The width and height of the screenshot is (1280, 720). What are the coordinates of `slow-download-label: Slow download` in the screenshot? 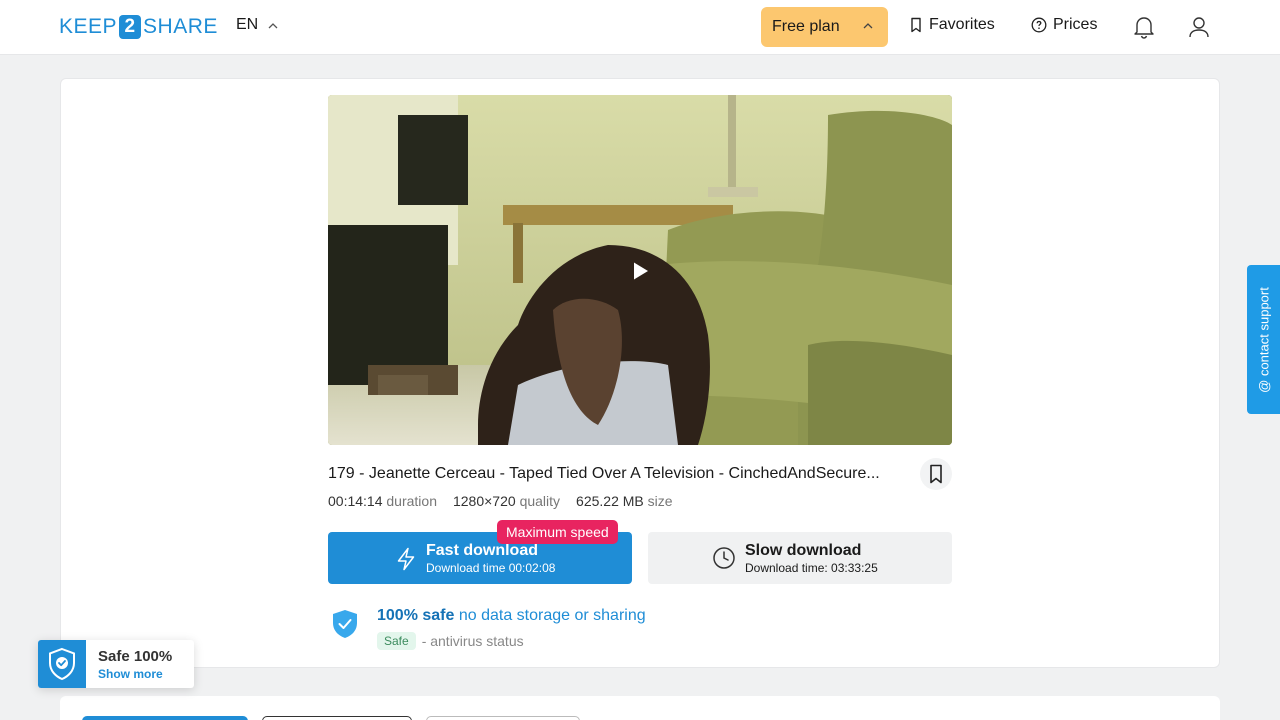 It's located at (803, 550).